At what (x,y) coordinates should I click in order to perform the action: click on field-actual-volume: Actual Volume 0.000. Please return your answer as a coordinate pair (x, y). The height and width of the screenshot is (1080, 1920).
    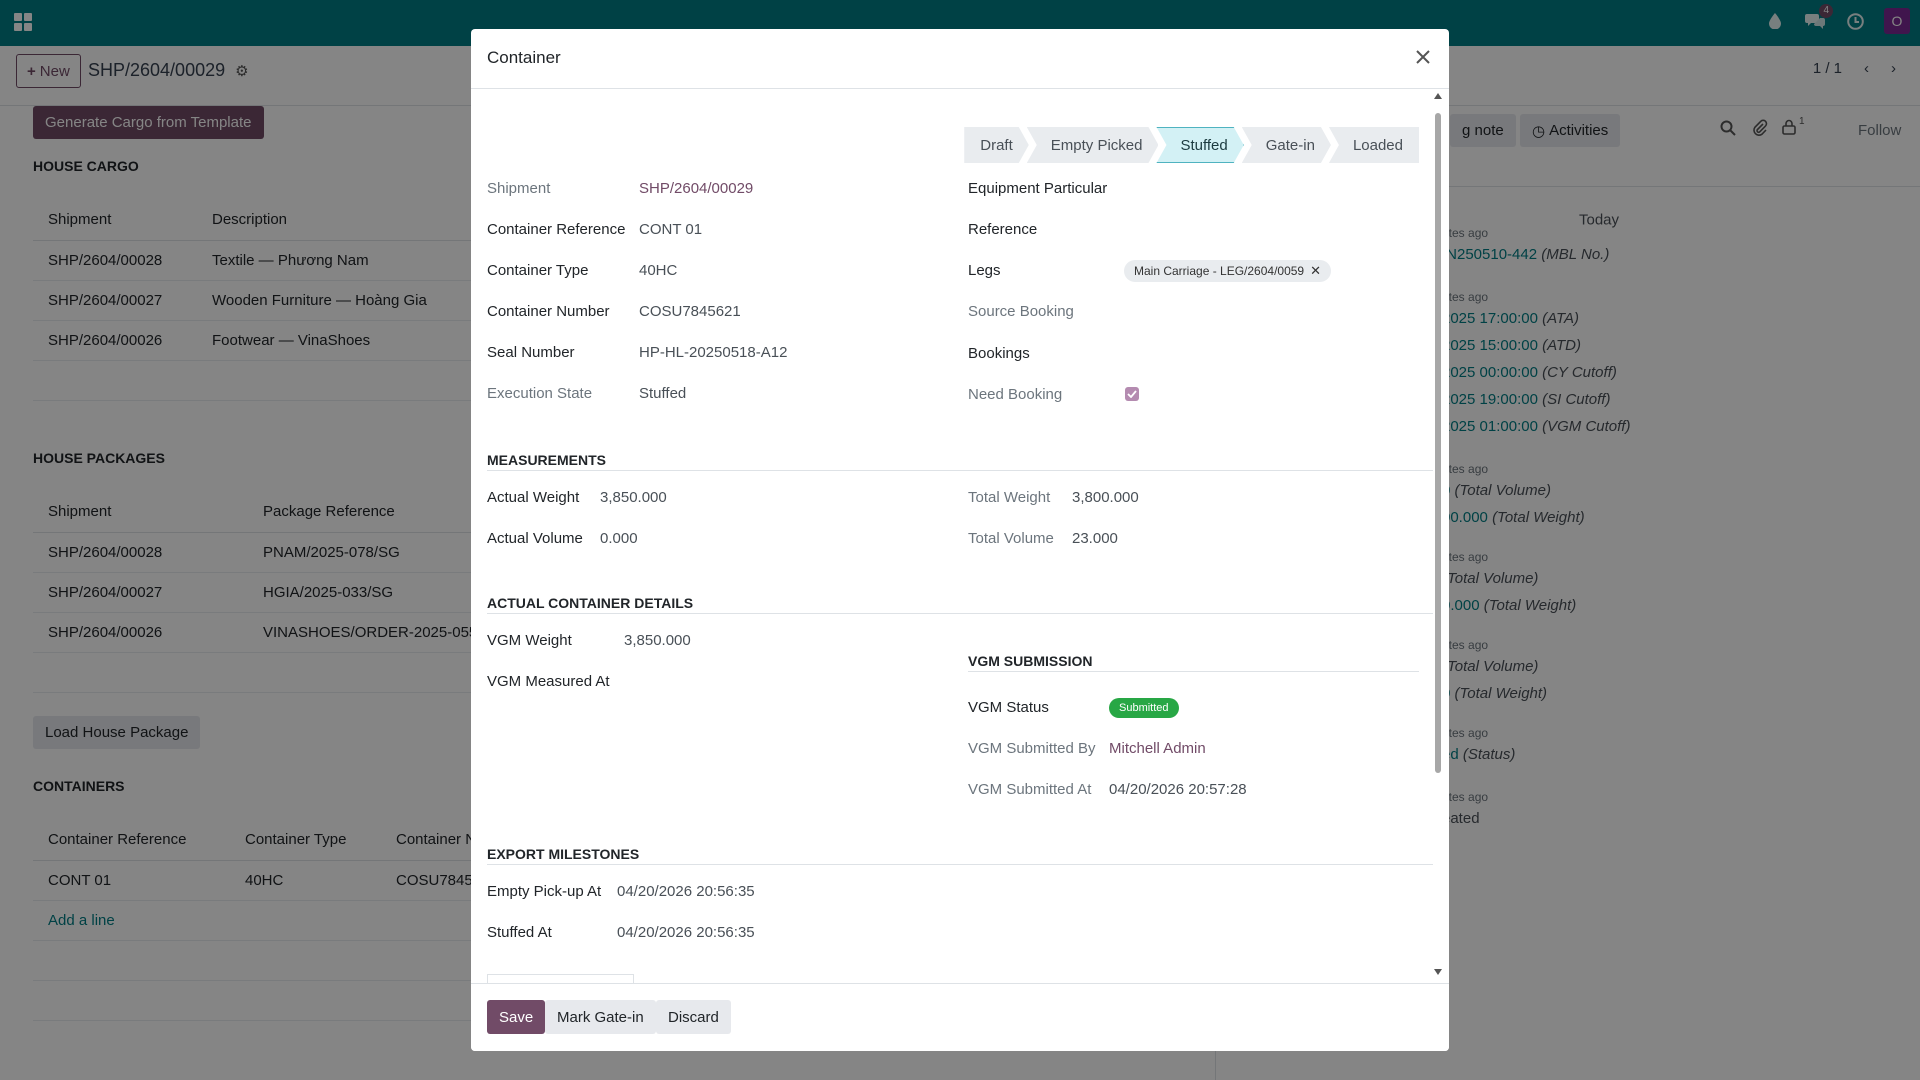
    Looking at the image, I should click on (562, 538).